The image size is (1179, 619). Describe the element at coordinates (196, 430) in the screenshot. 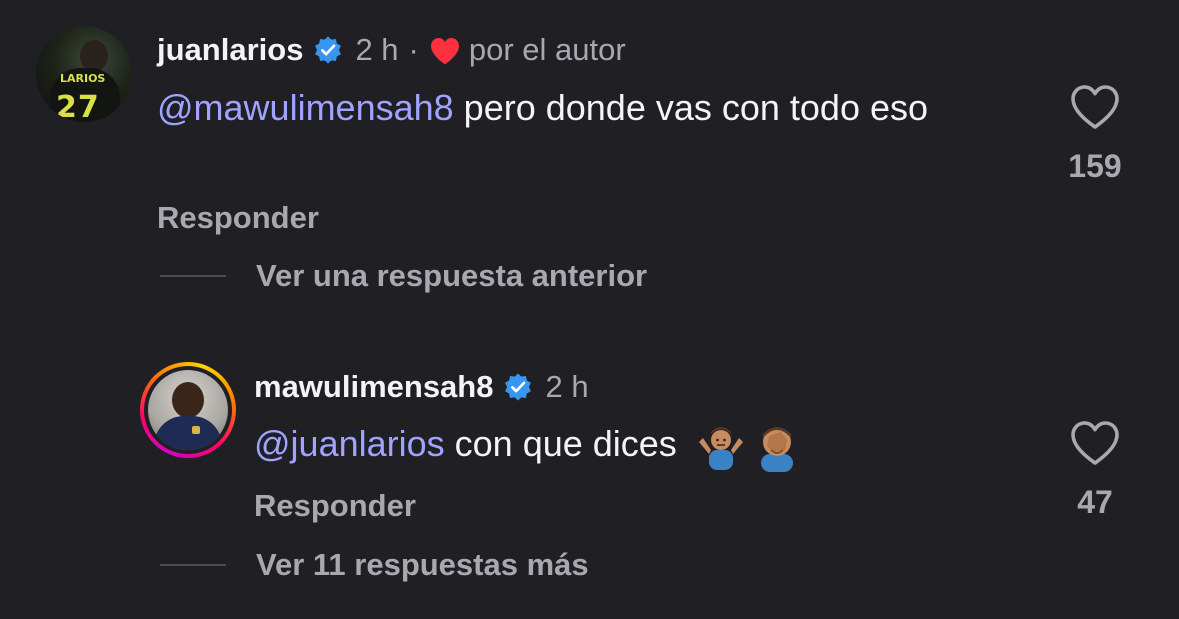

I see `avatar-crest` at that location.